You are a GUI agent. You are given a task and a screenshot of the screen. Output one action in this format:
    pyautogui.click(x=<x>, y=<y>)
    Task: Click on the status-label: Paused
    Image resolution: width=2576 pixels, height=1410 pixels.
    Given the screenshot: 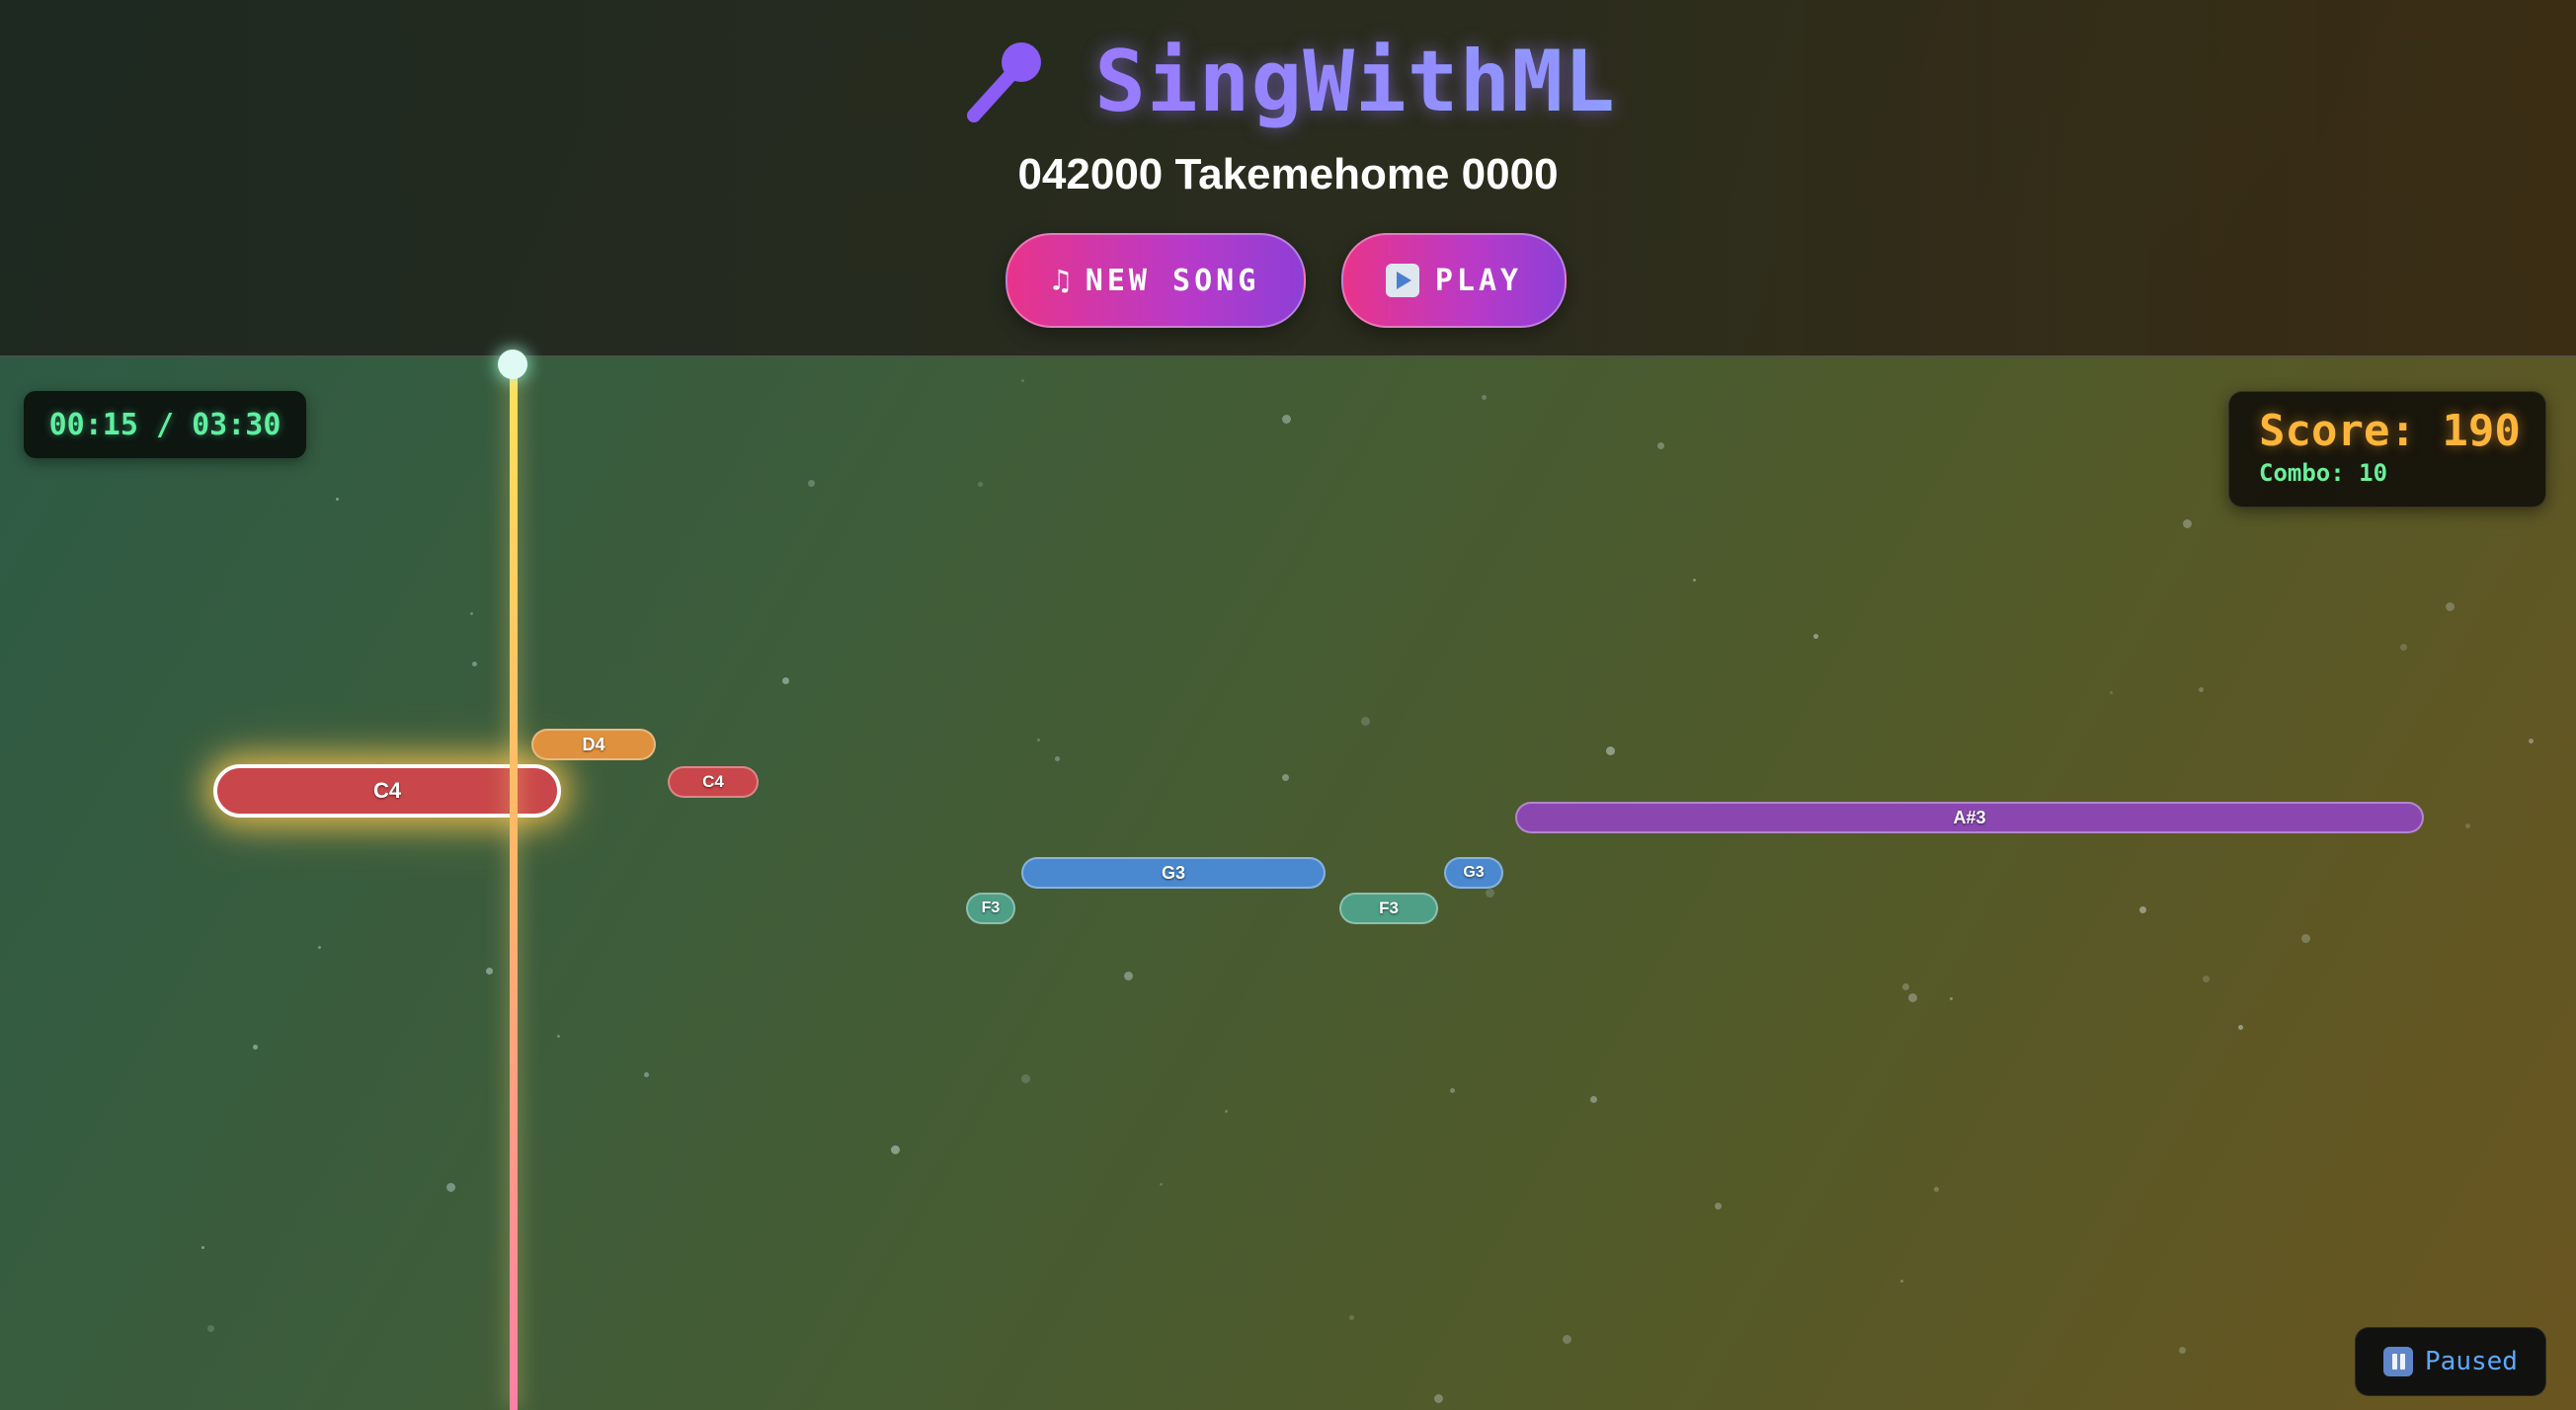 What is the action you would take?
    pyautogui.click(x=2471, y=1361)
    